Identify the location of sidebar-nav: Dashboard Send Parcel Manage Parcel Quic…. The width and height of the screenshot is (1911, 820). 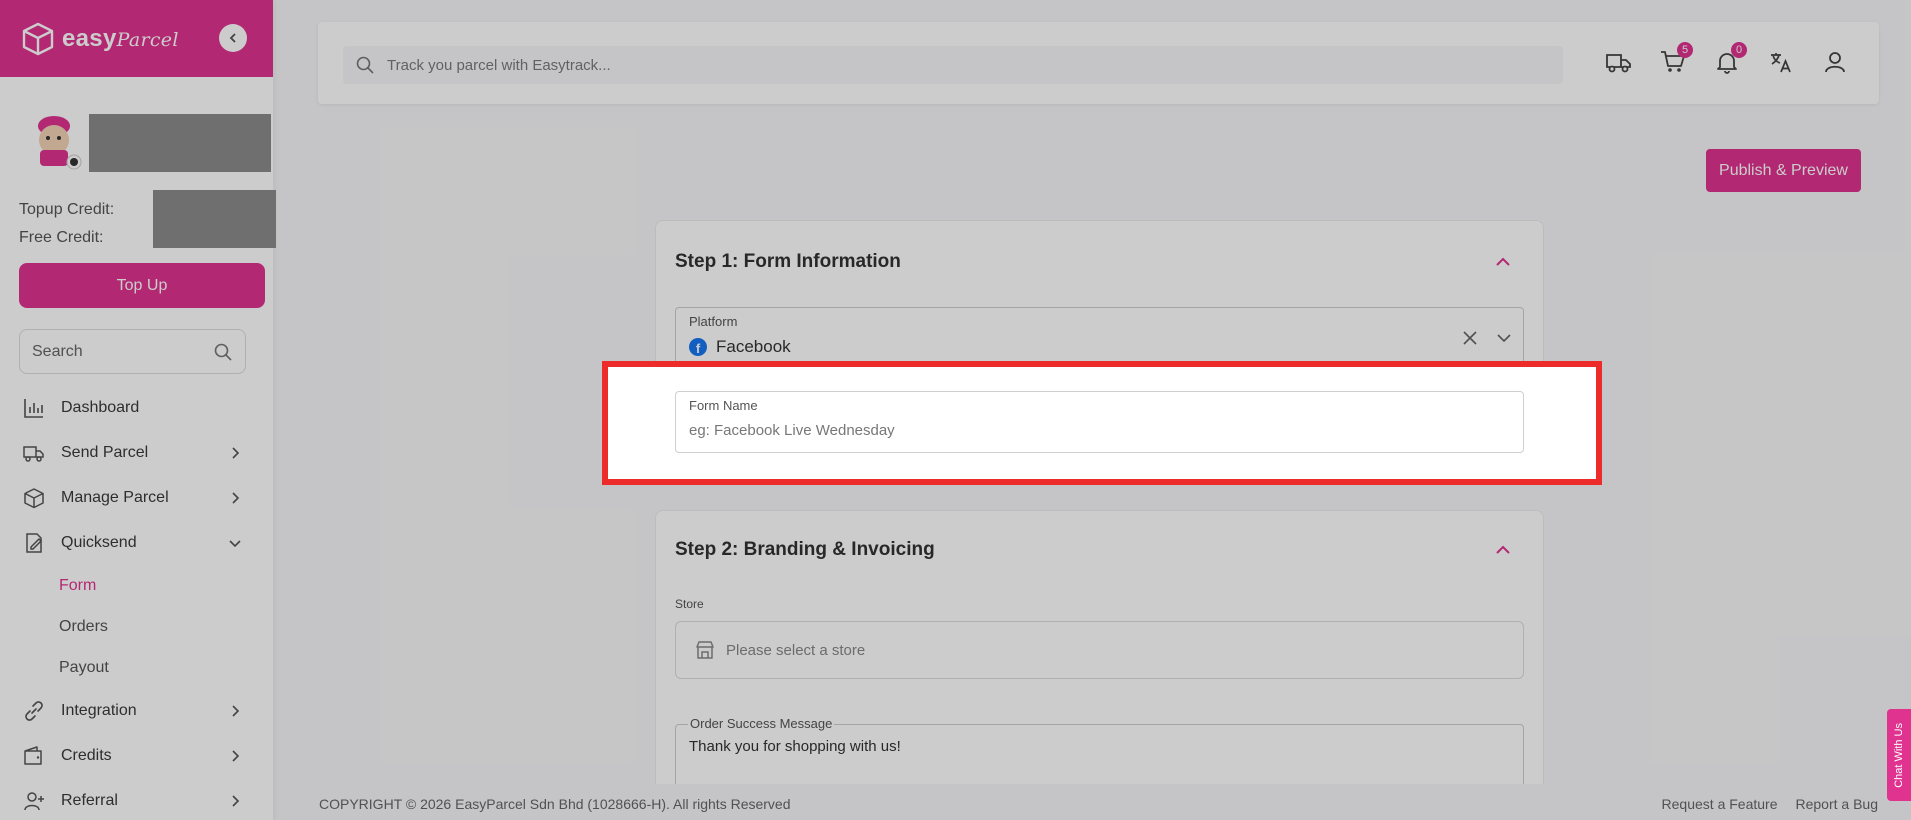
(136, 602).